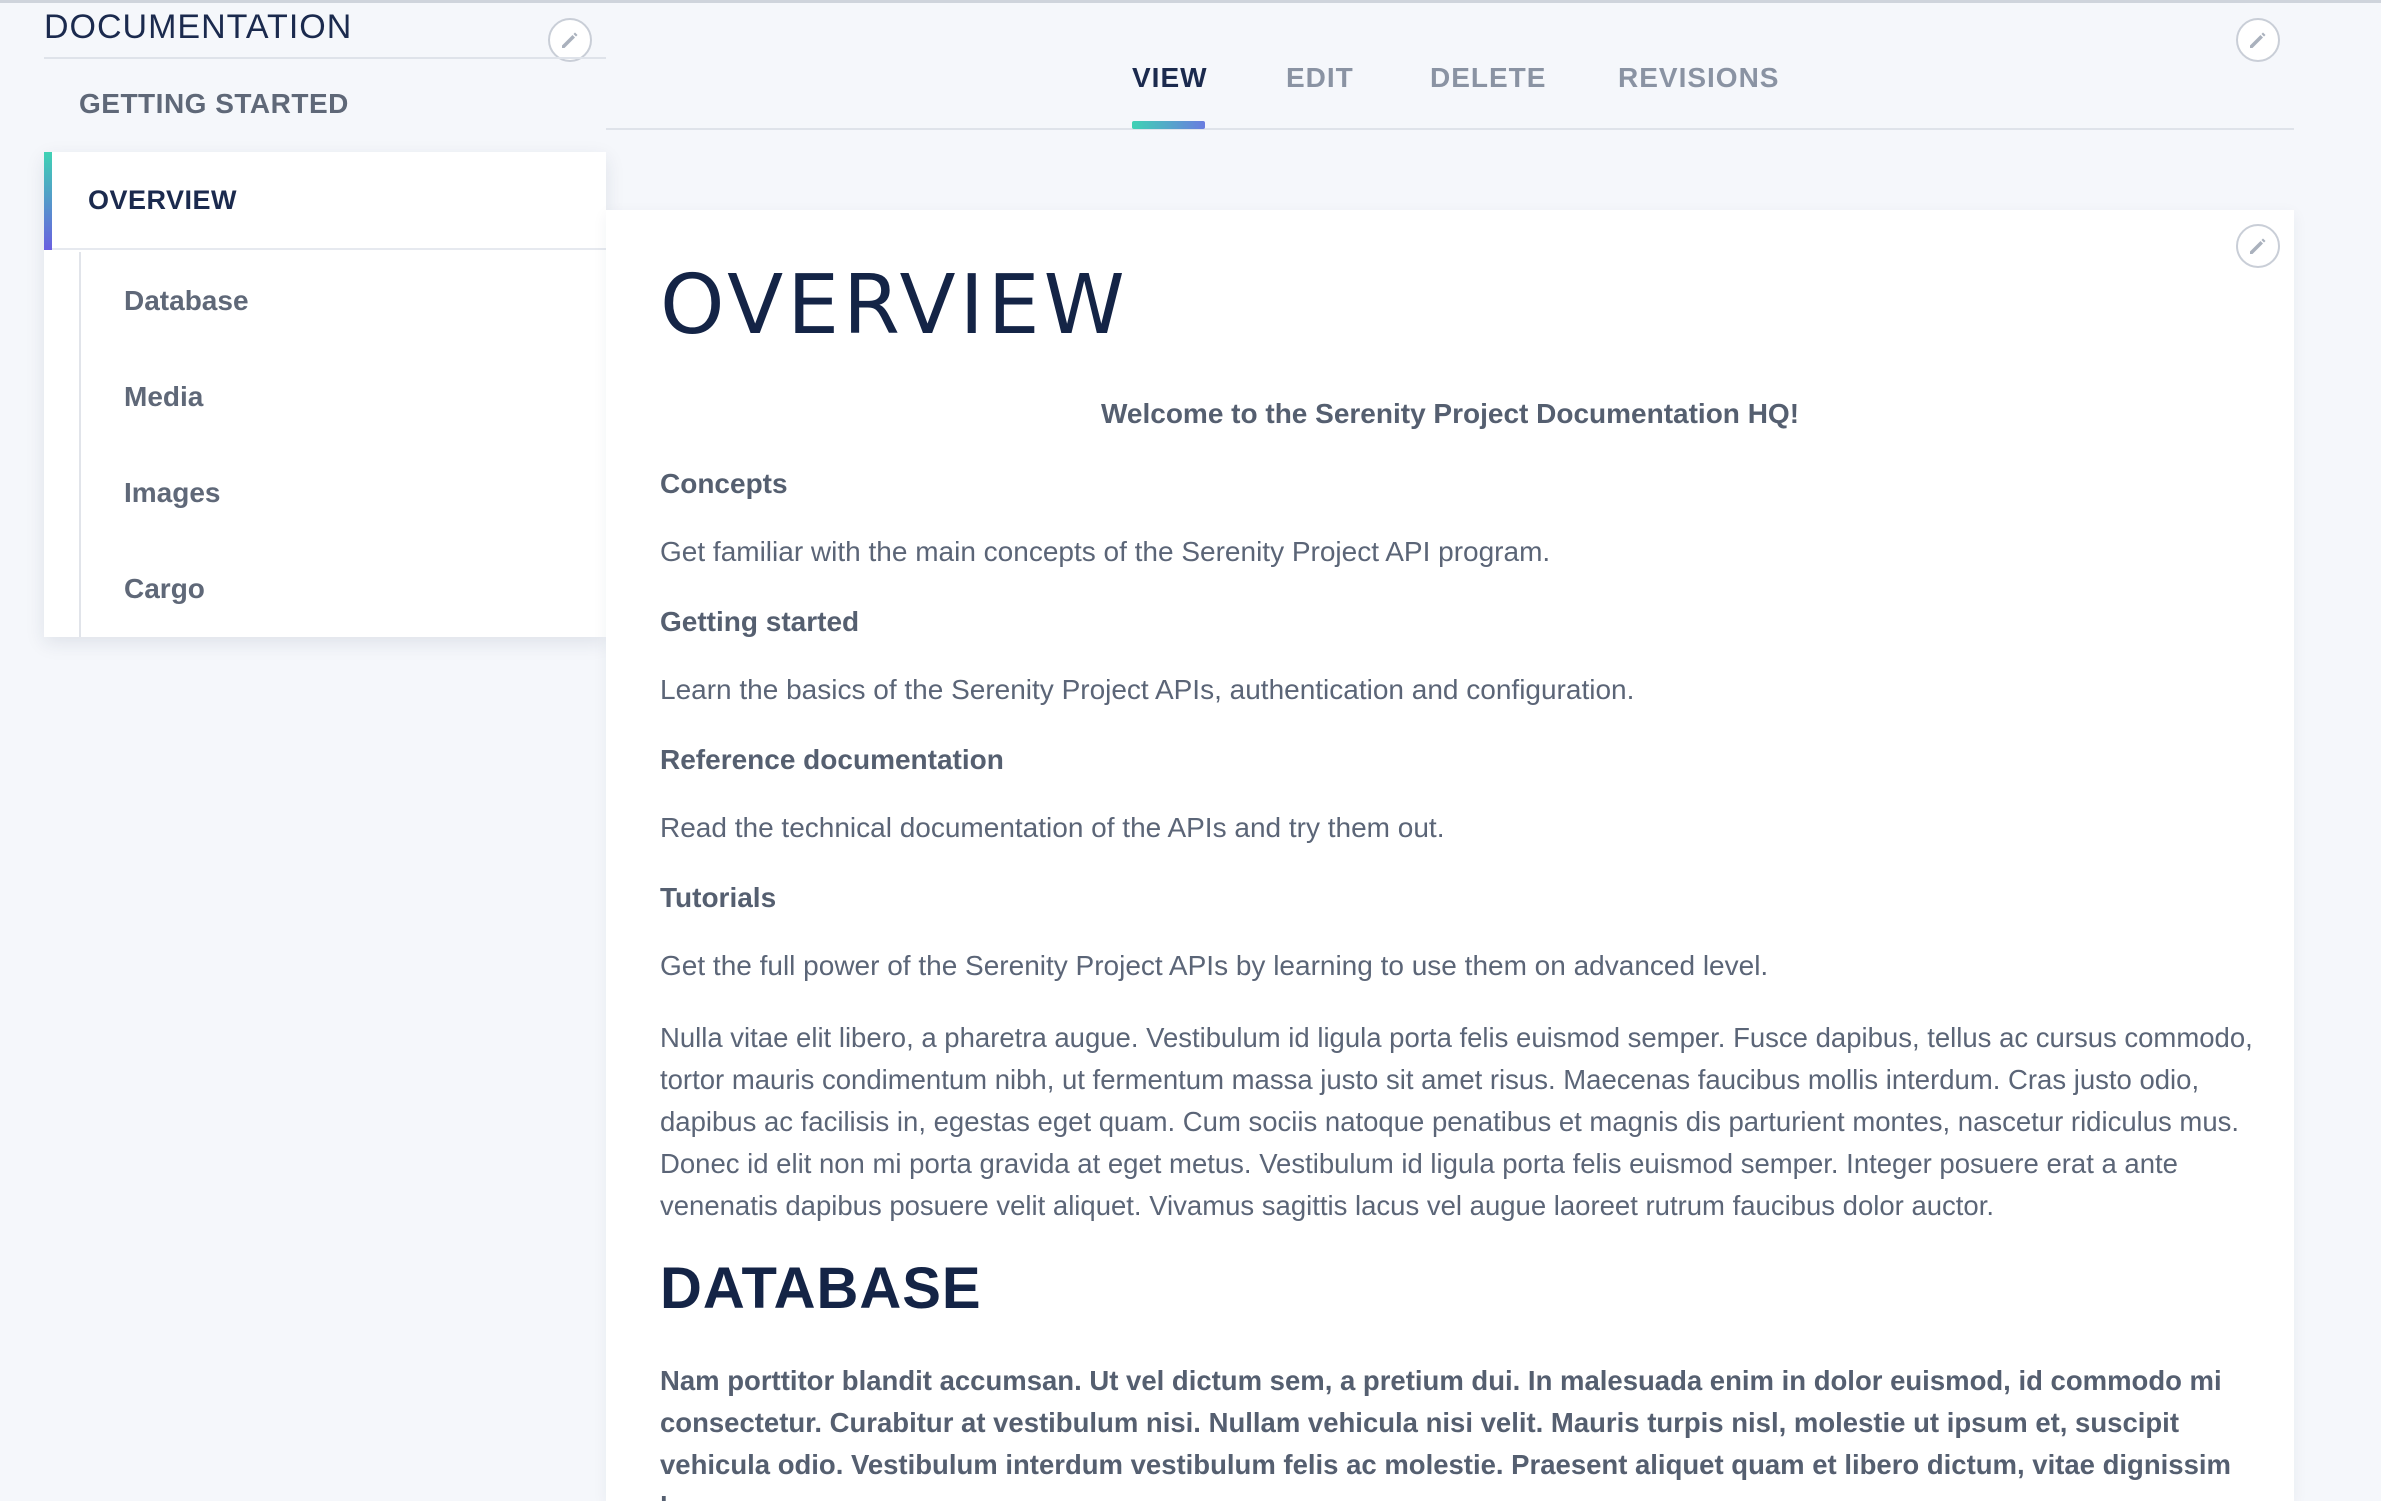 The image size is (2381, 1501). Describe the element at coordinates (1168, 125) in the screenshot. I see `active-tab-underline` at that location.